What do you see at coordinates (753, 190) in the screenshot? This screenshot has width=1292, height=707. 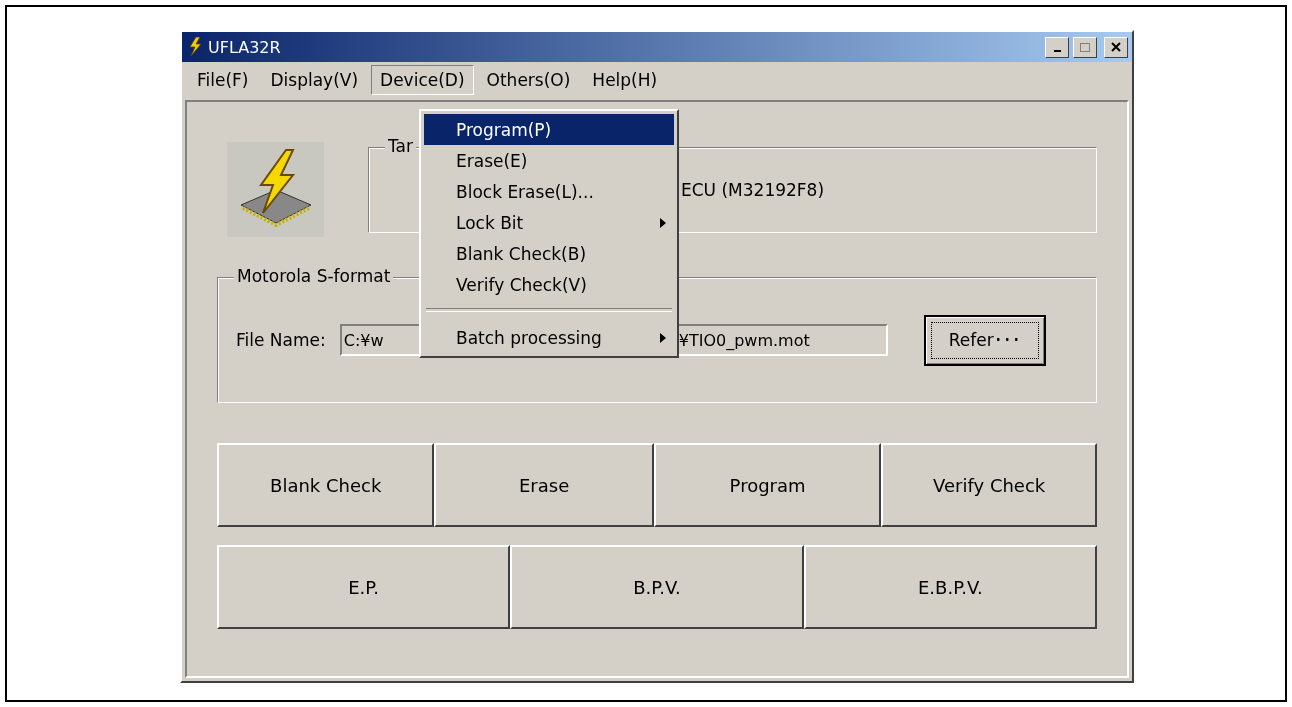 I see `target-text: ECU (M32192F8)` at bounding box center [753, 190].